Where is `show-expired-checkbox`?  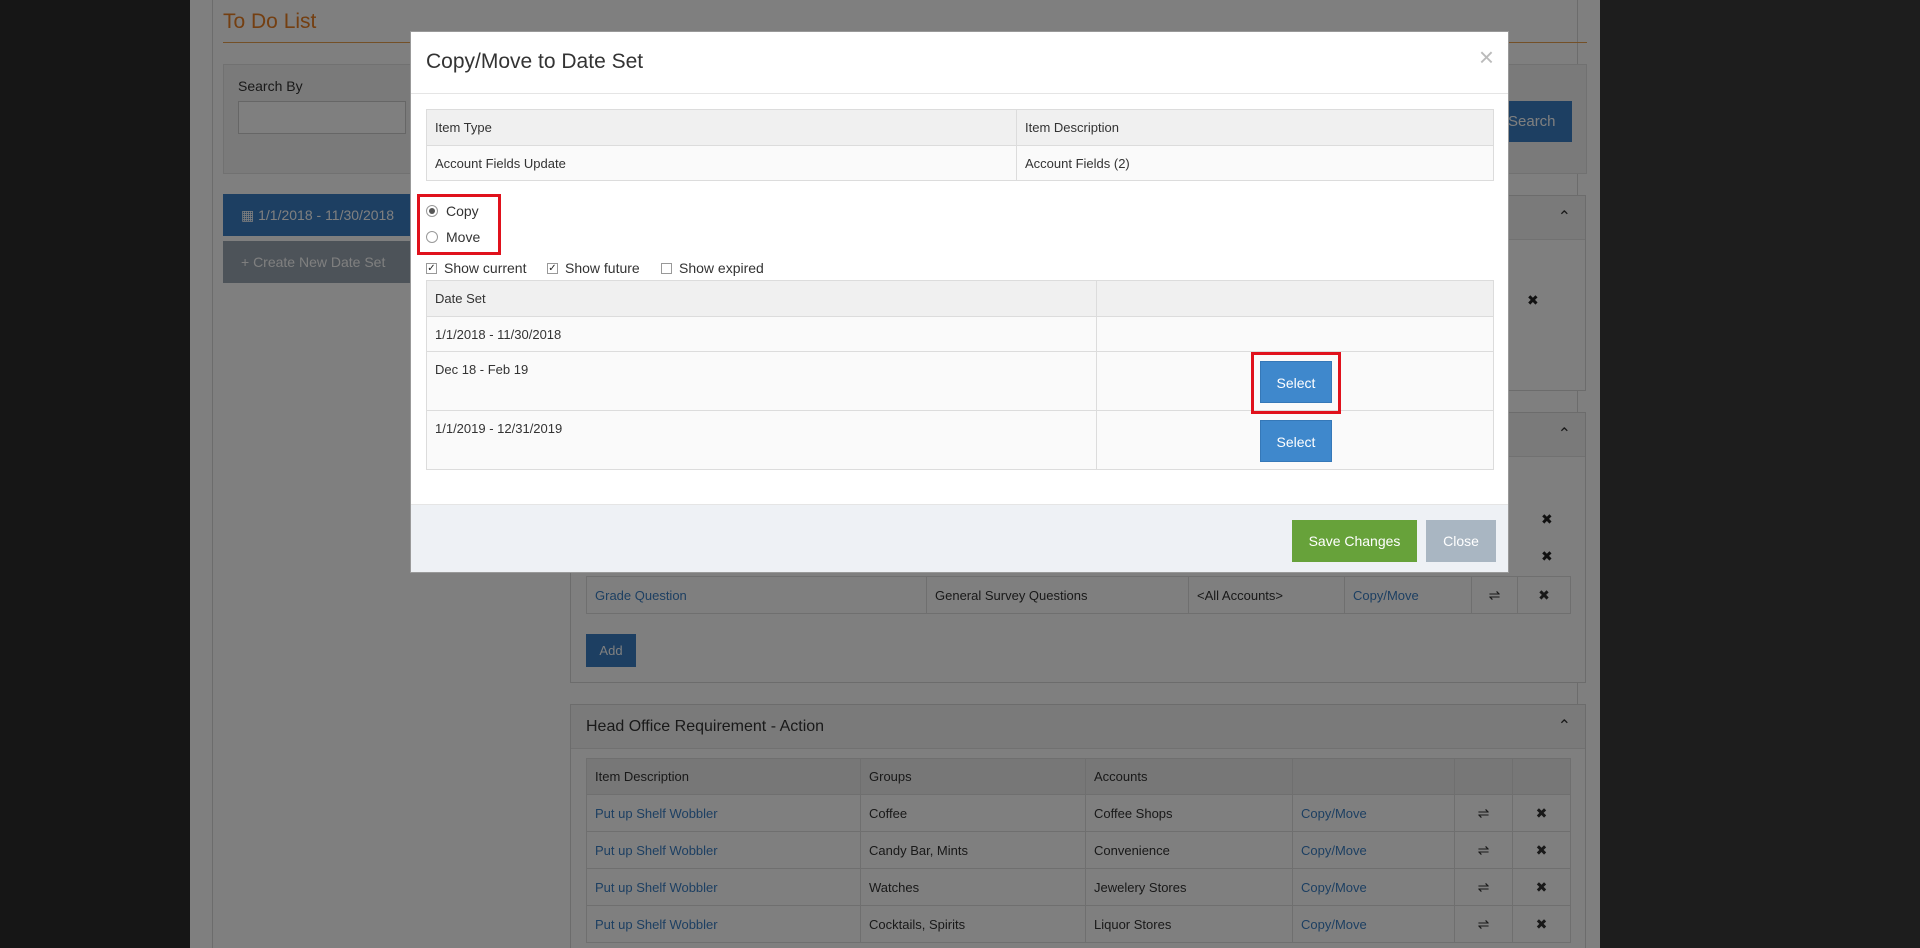
show-expired-checkbox is located at coordinates (666, 268).